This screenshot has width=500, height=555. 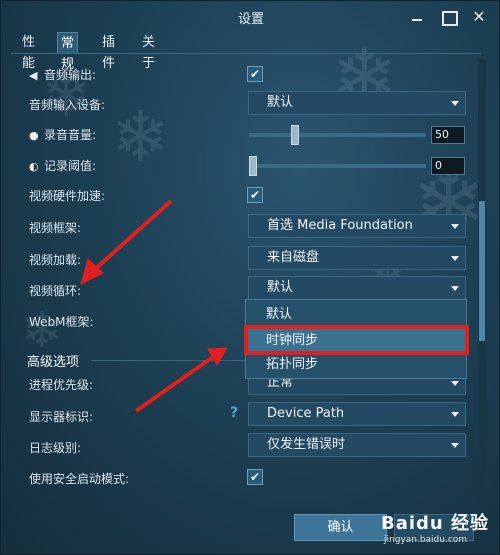 I want to click on annotation-arrows, so click(x=154, y=306).